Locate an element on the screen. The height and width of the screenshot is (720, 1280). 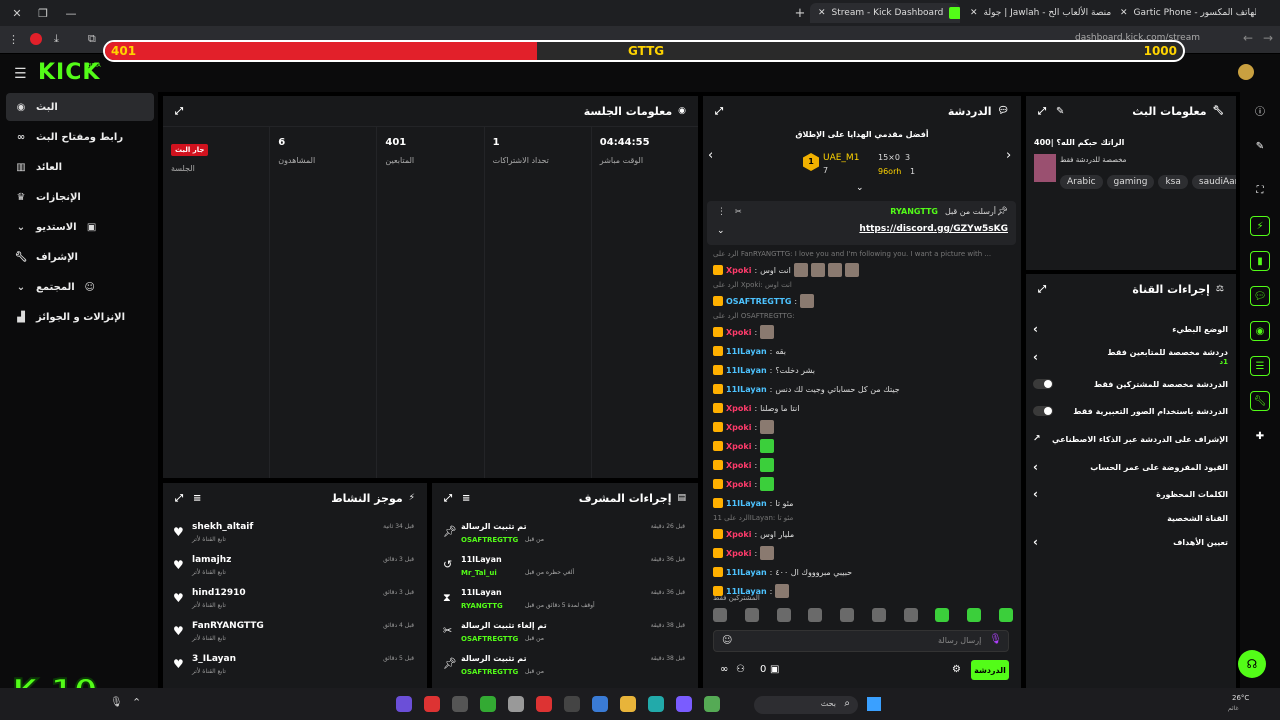
external-link-icon: ↗ is located at coordinates (1037, 439).